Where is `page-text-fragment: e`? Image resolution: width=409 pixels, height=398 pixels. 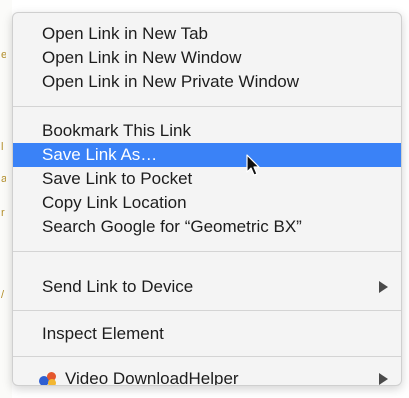 page-text-fragment: e is located at coordinates (3, 55).